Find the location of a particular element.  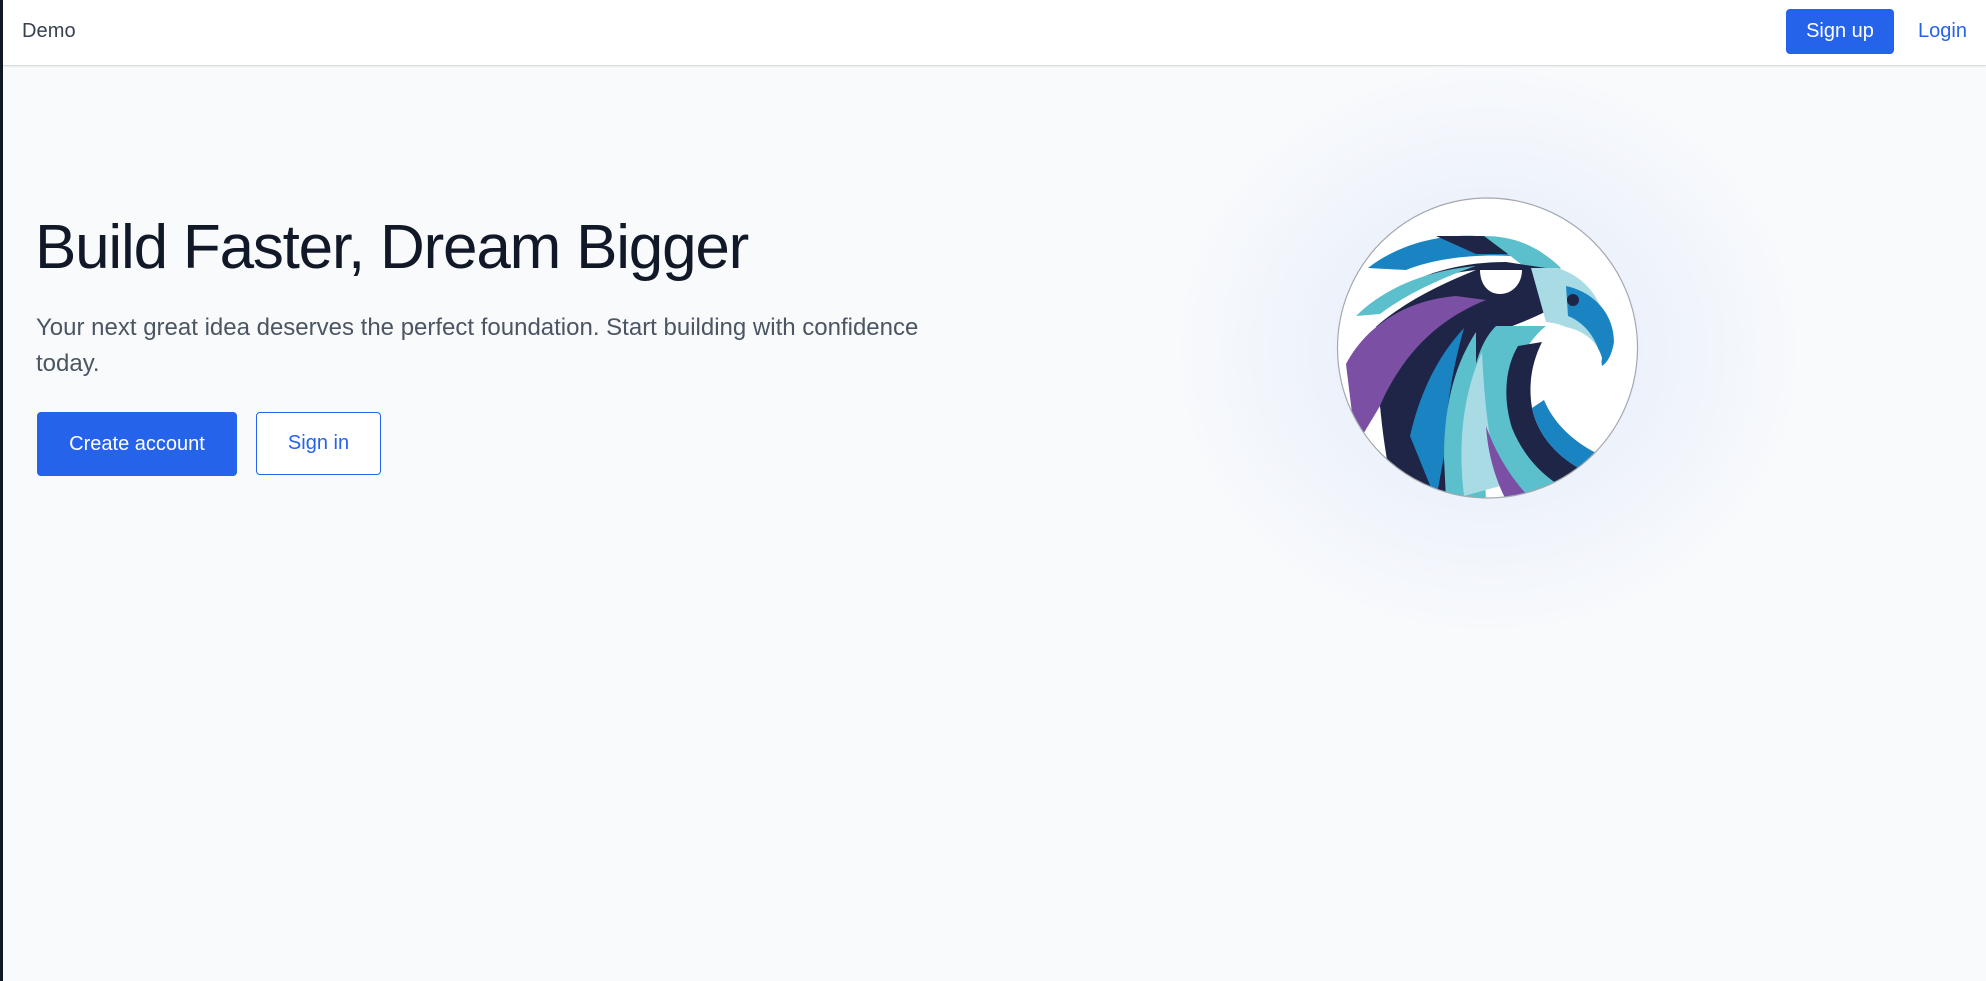

signup-button: Sign up is located at coordinates (1840, 31).